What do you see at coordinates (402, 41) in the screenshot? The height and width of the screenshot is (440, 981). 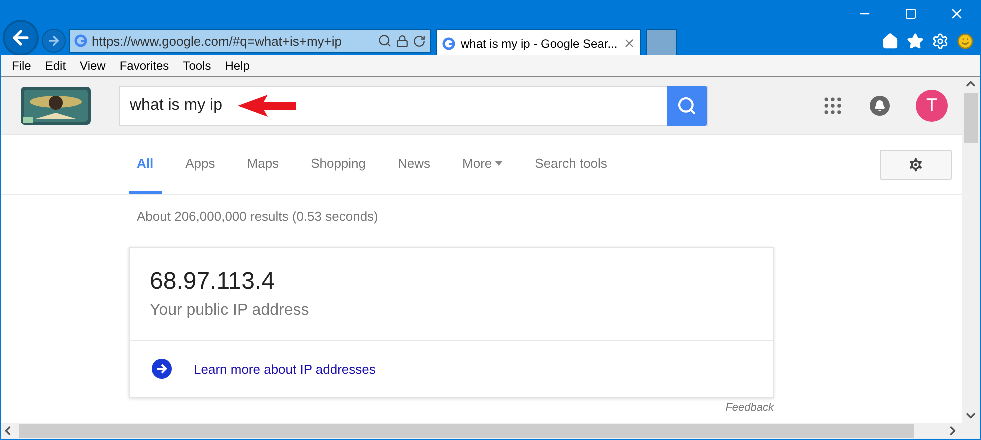 I see `lock-icon` at bounding box center [402, 41].